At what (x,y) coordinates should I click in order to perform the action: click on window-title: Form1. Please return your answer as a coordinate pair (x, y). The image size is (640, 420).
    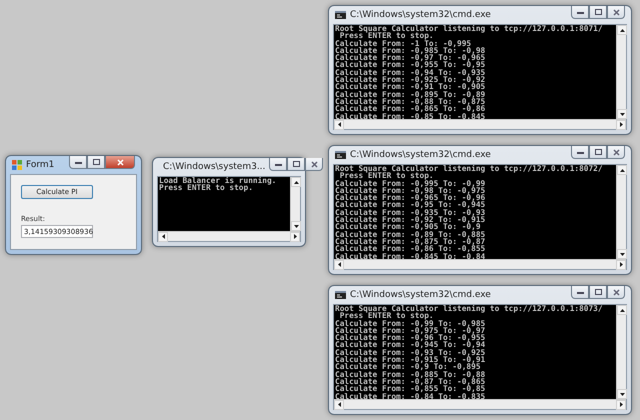
    Looking at the image, I should click on (41, 165).